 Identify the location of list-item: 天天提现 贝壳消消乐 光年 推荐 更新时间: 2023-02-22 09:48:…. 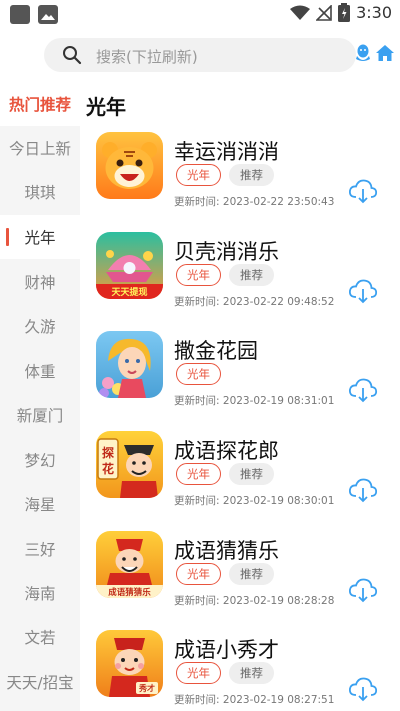
(240, 270).